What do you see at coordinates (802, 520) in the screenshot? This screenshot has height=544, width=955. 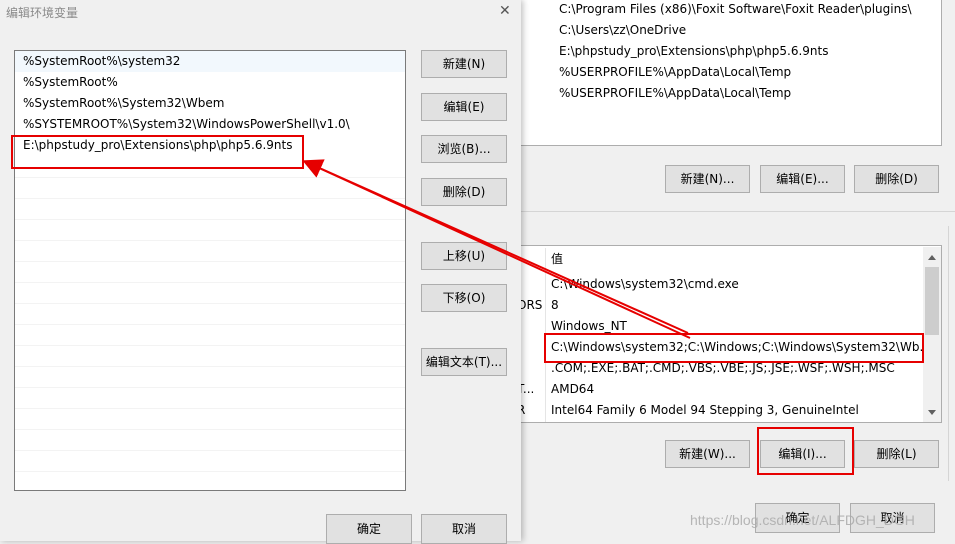 I see `watermark: https://blog.csdn.net/ALFDGH_DGH` at bounding box center [802, 520].